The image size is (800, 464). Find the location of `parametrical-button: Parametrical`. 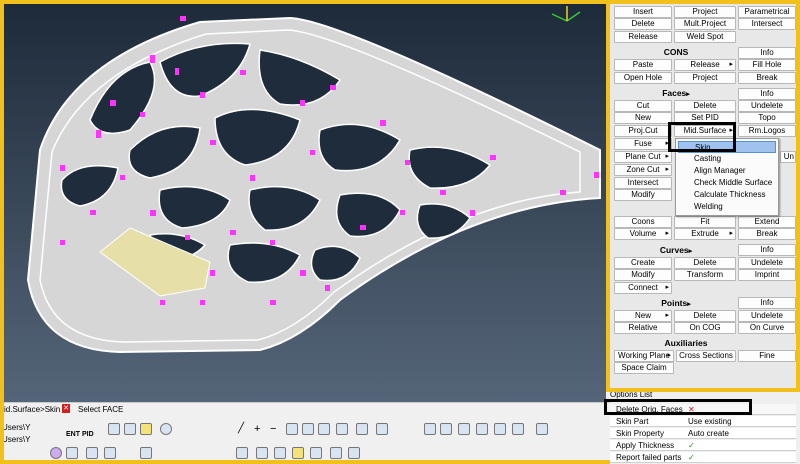

parametrical-button: Parametrical is located at coordinates (767, 12).